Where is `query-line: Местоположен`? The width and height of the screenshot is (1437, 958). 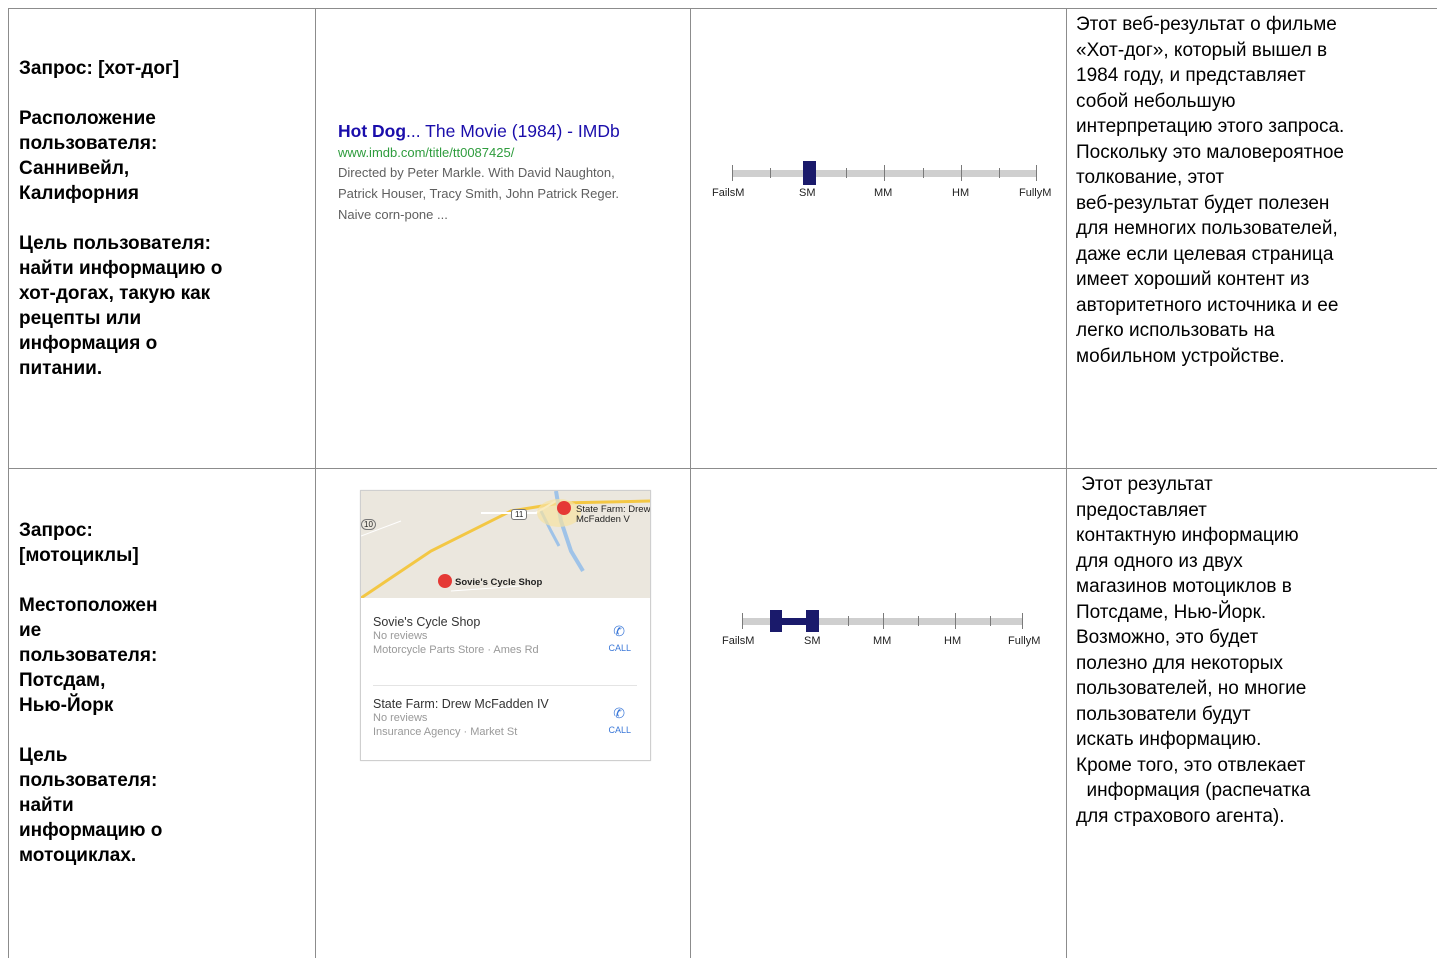
query-line: Местоположен is located at coordinates (88, 605).